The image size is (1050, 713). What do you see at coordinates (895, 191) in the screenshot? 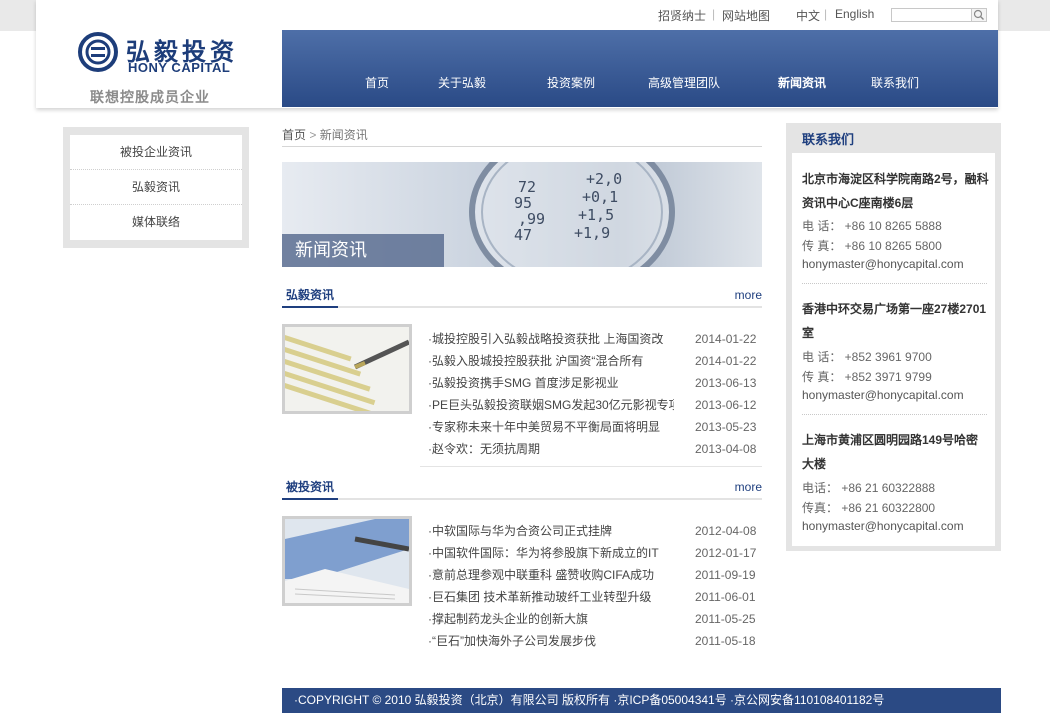
I see `office-address-beijing: 北京市海淀区科学院南路2号，融科资讯中心C座南楼6层` at bounding box center [895, 191].